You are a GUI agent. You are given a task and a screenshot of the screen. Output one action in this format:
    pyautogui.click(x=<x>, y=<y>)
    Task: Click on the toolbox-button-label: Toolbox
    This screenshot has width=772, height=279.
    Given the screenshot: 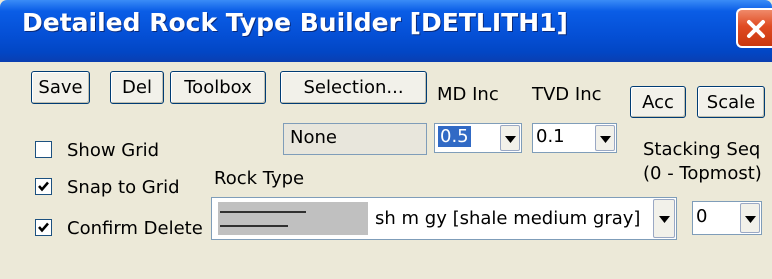 What is the action you would take?
    pyautogui.click(x=218, y=87)
    